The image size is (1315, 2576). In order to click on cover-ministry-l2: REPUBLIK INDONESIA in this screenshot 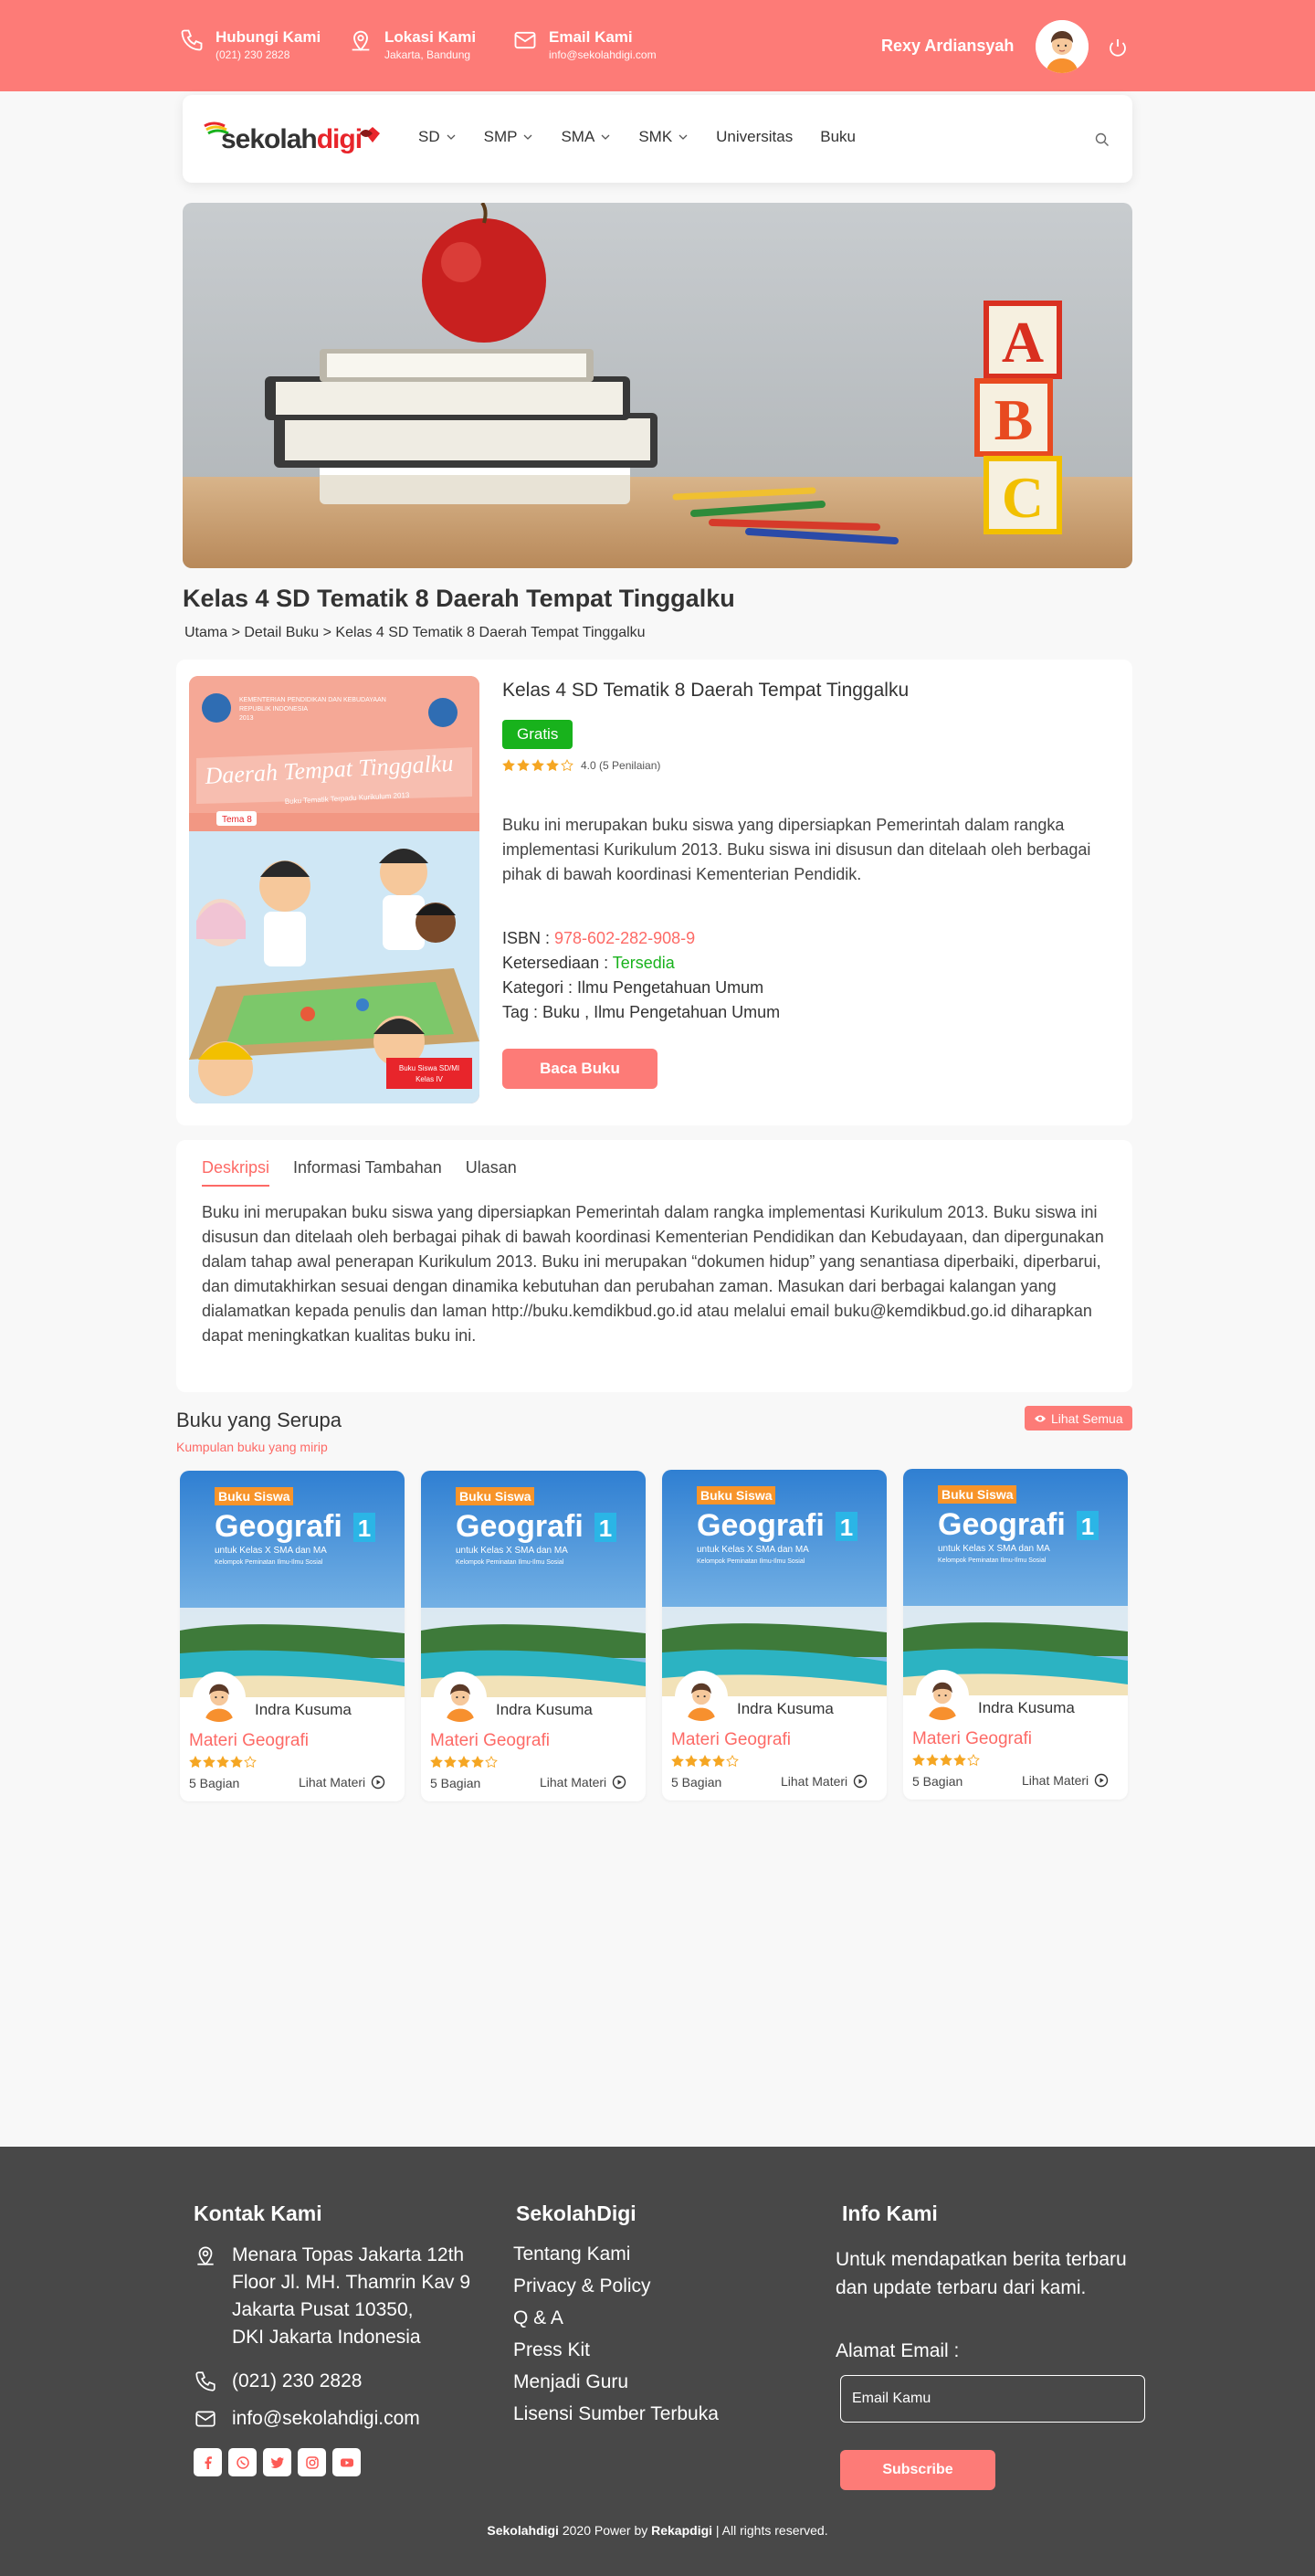, I will do `click(273, 709)`.